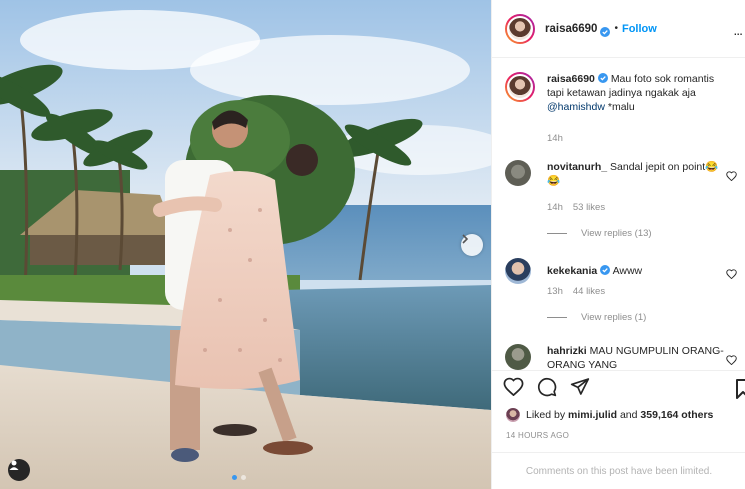 The height and width of the screenshot is (489, 745). I want to click on action-bar, so click(546, 389).